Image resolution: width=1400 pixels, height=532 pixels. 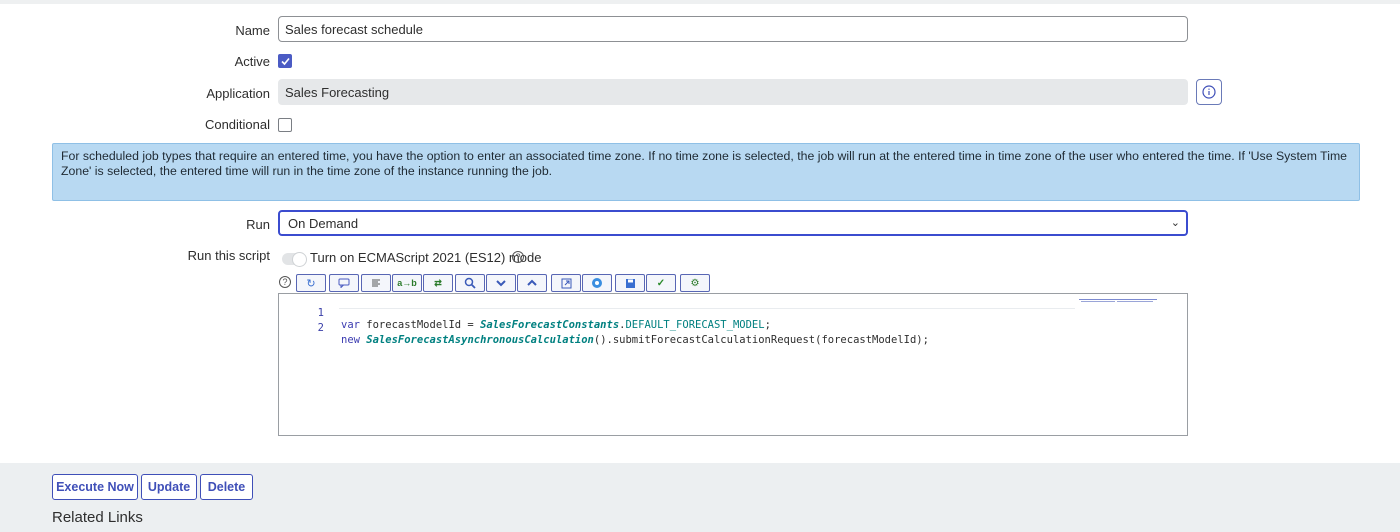 I want to click on replace-all-button: ⇄, so click(x=438, y=283).